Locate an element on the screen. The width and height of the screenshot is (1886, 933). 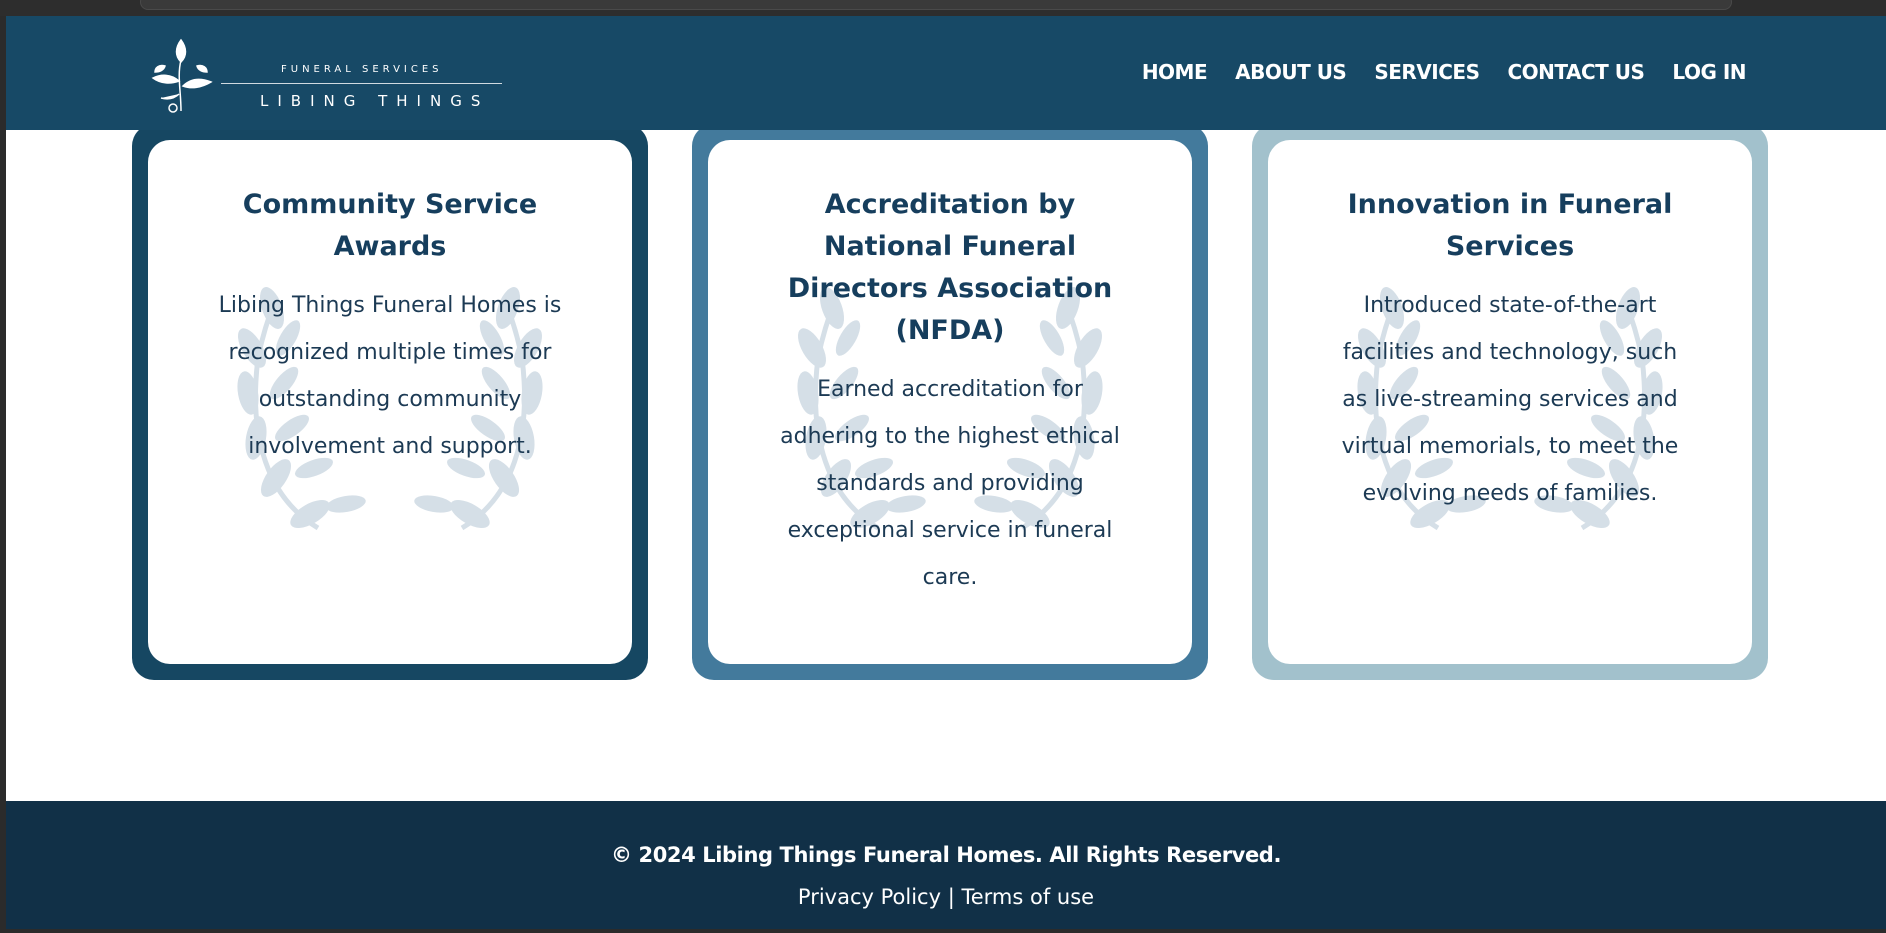
main-nav: HOME ABOUT US SERVICES CONTACT US LOG IN is located at coordinates (1444, 72).